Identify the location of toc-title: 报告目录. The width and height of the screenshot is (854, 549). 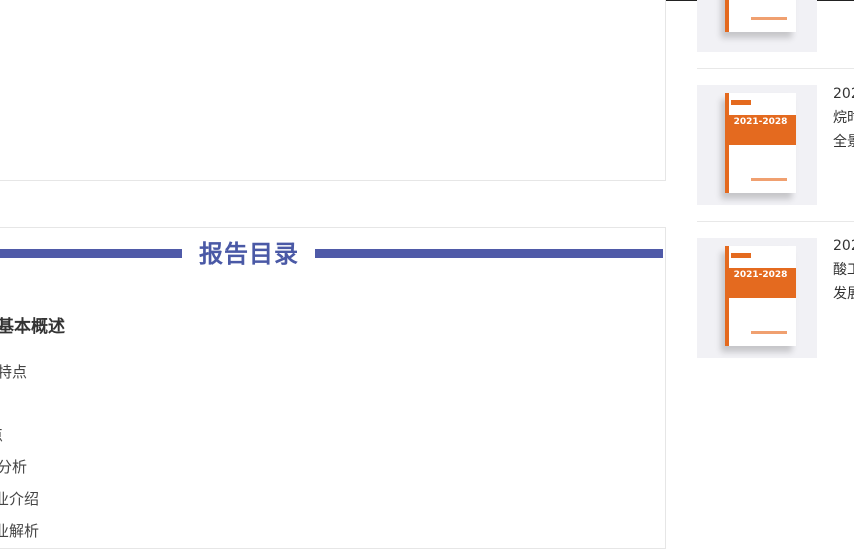
(249, 254).